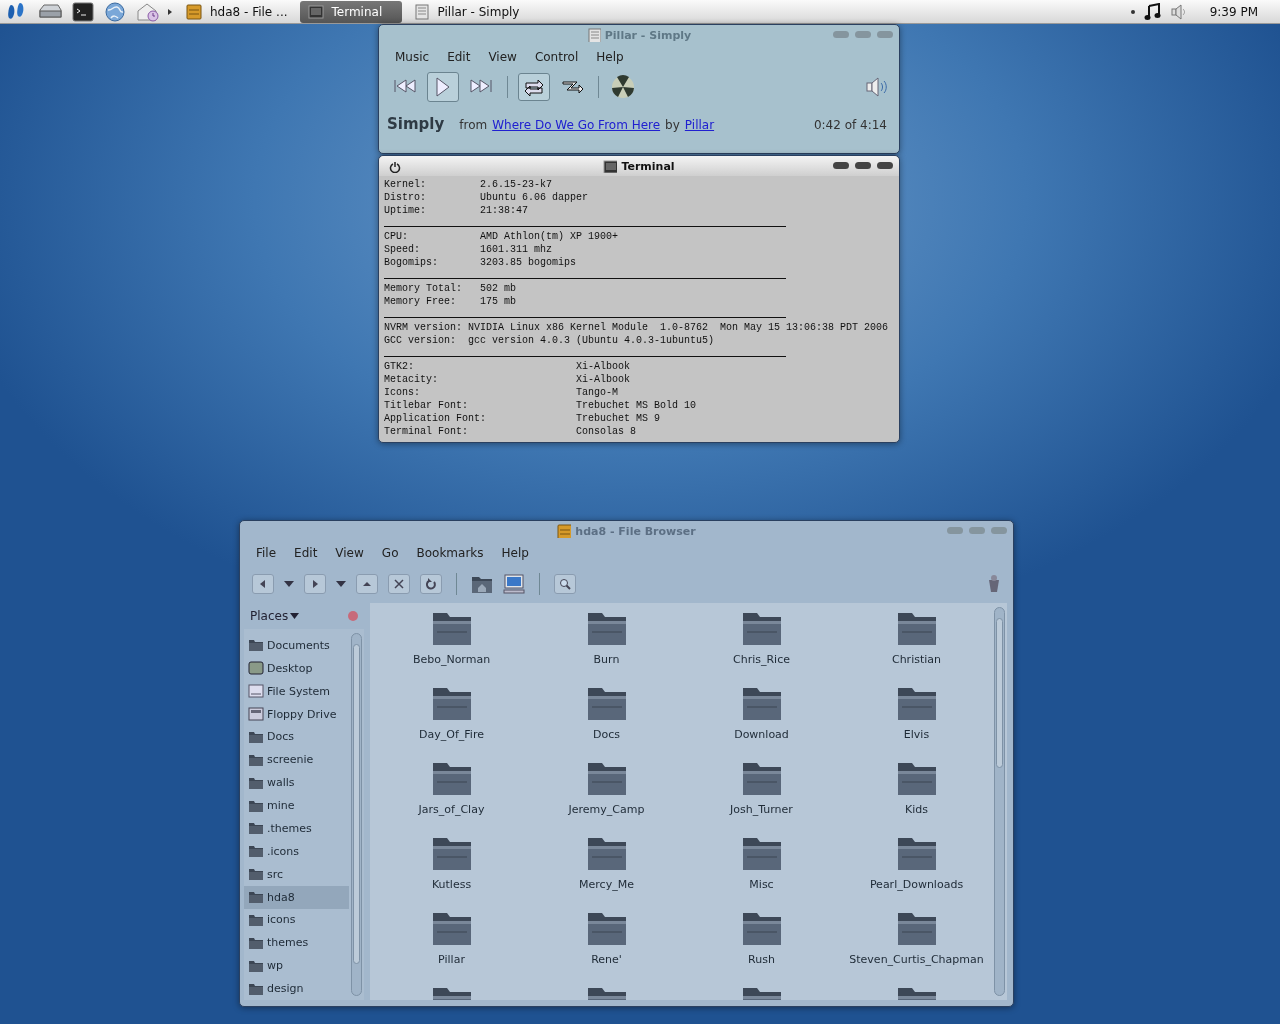 The image size is (1280, 1024). I want to click on folder-item: Kids, so click(915, 787).